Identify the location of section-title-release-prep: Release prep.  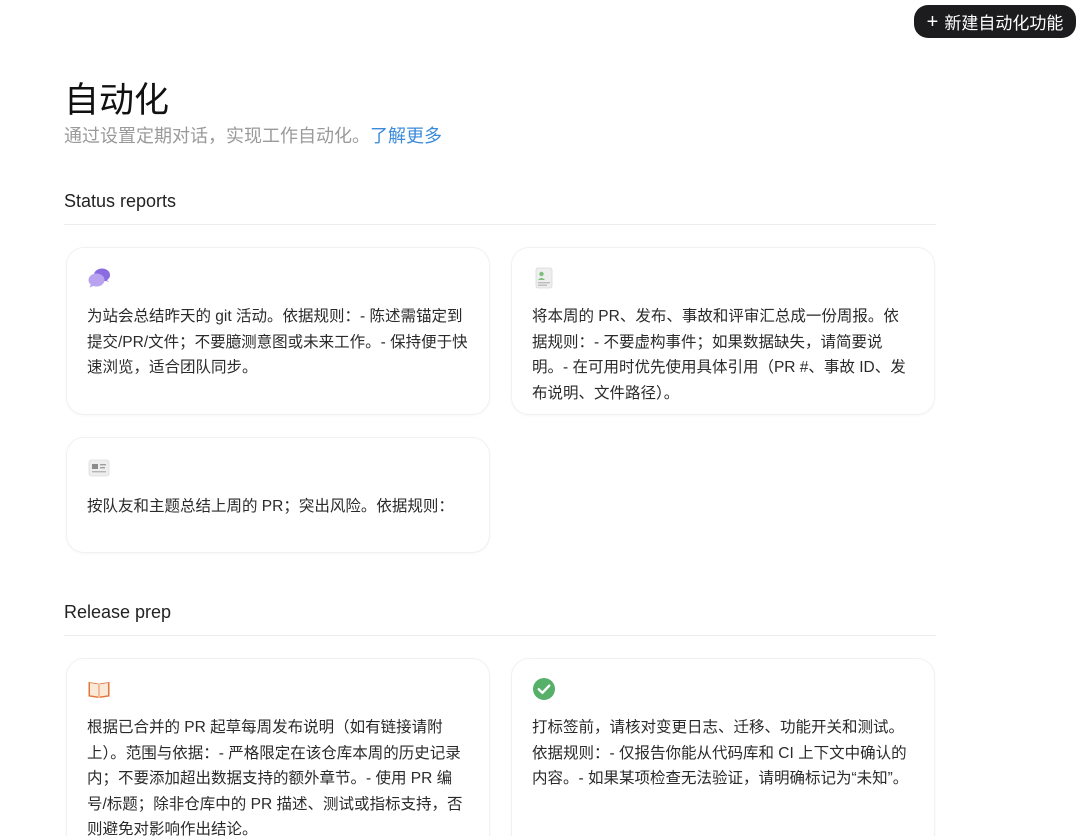
(500, 619).